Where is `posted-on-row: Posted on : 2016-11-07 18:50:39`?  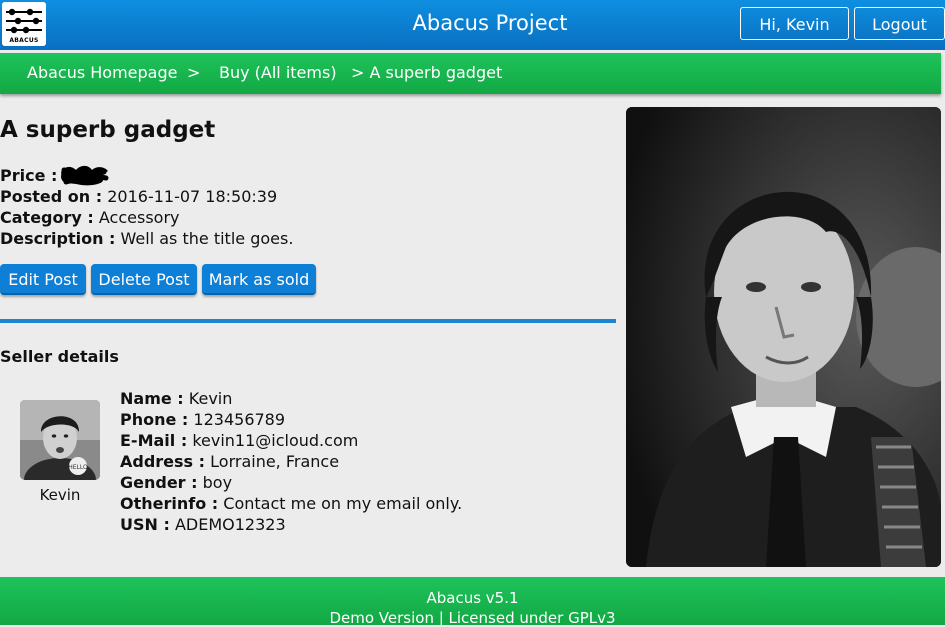 posted-on-row: Posted on : 2016-11-07 18:50:39 is located at coordinates (138, 196).